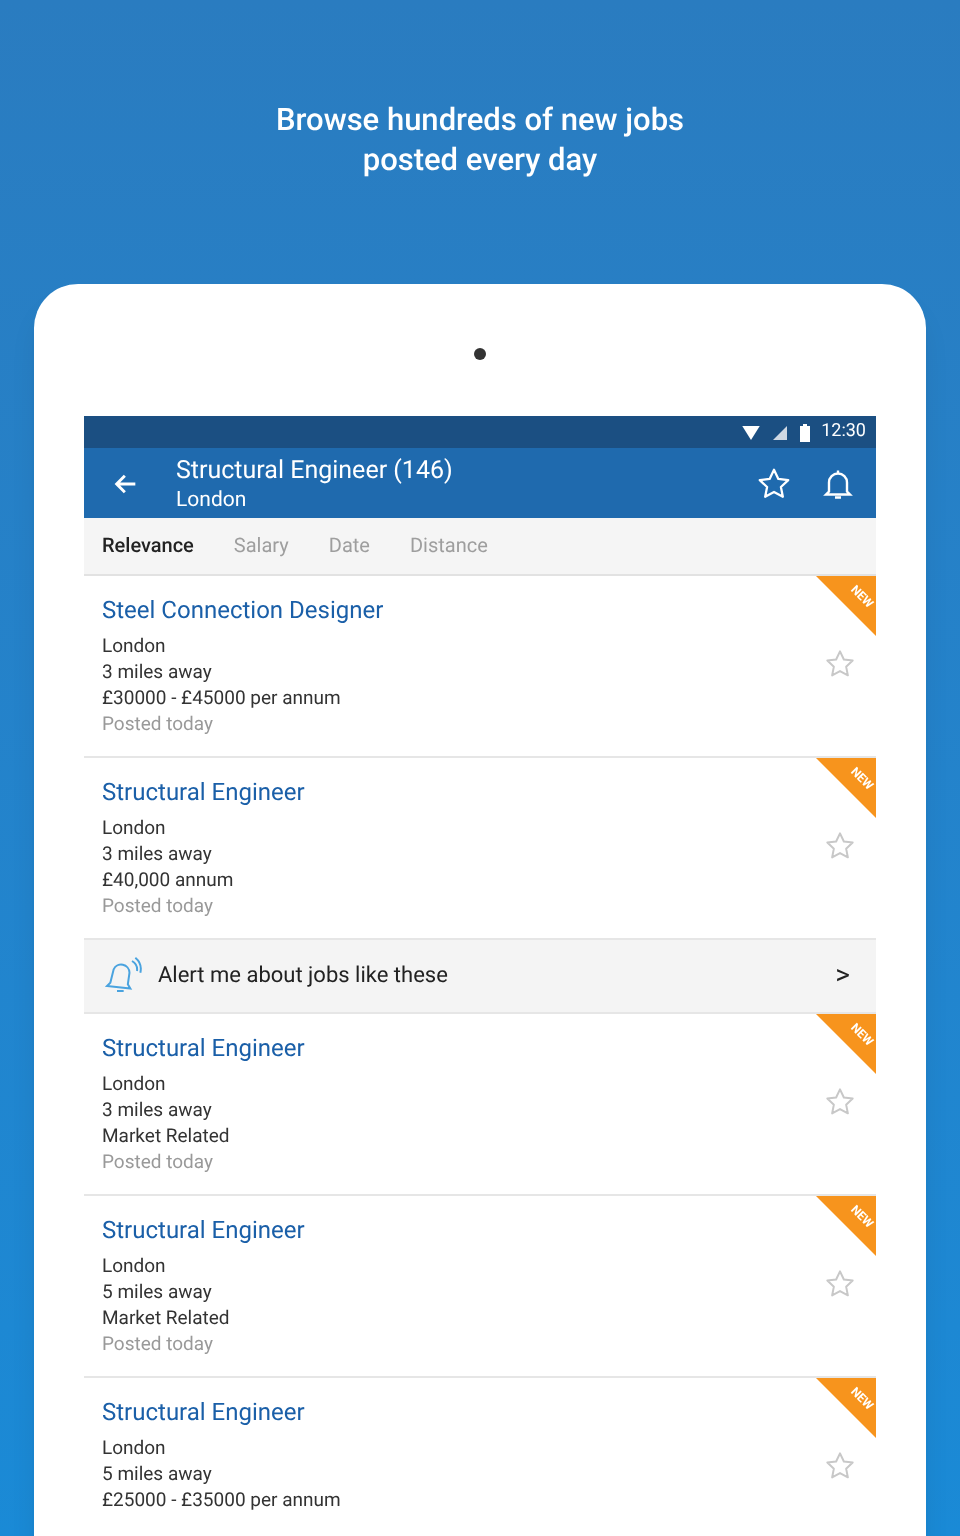 The image size is (960, 1536). What do you see at coordinates (126, 483) in the screenshot?
I see `back-arrow-icon` at bounding box center [126, 483].